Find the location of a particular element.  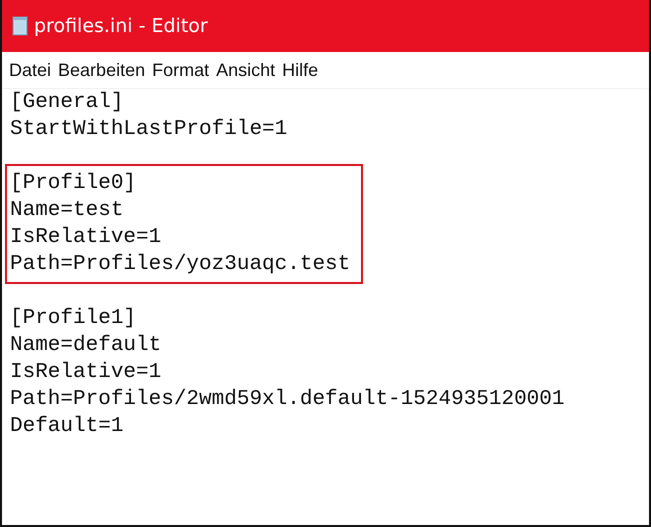

window-title: profiles.ini - Editor is located at coordinates (121, 26).